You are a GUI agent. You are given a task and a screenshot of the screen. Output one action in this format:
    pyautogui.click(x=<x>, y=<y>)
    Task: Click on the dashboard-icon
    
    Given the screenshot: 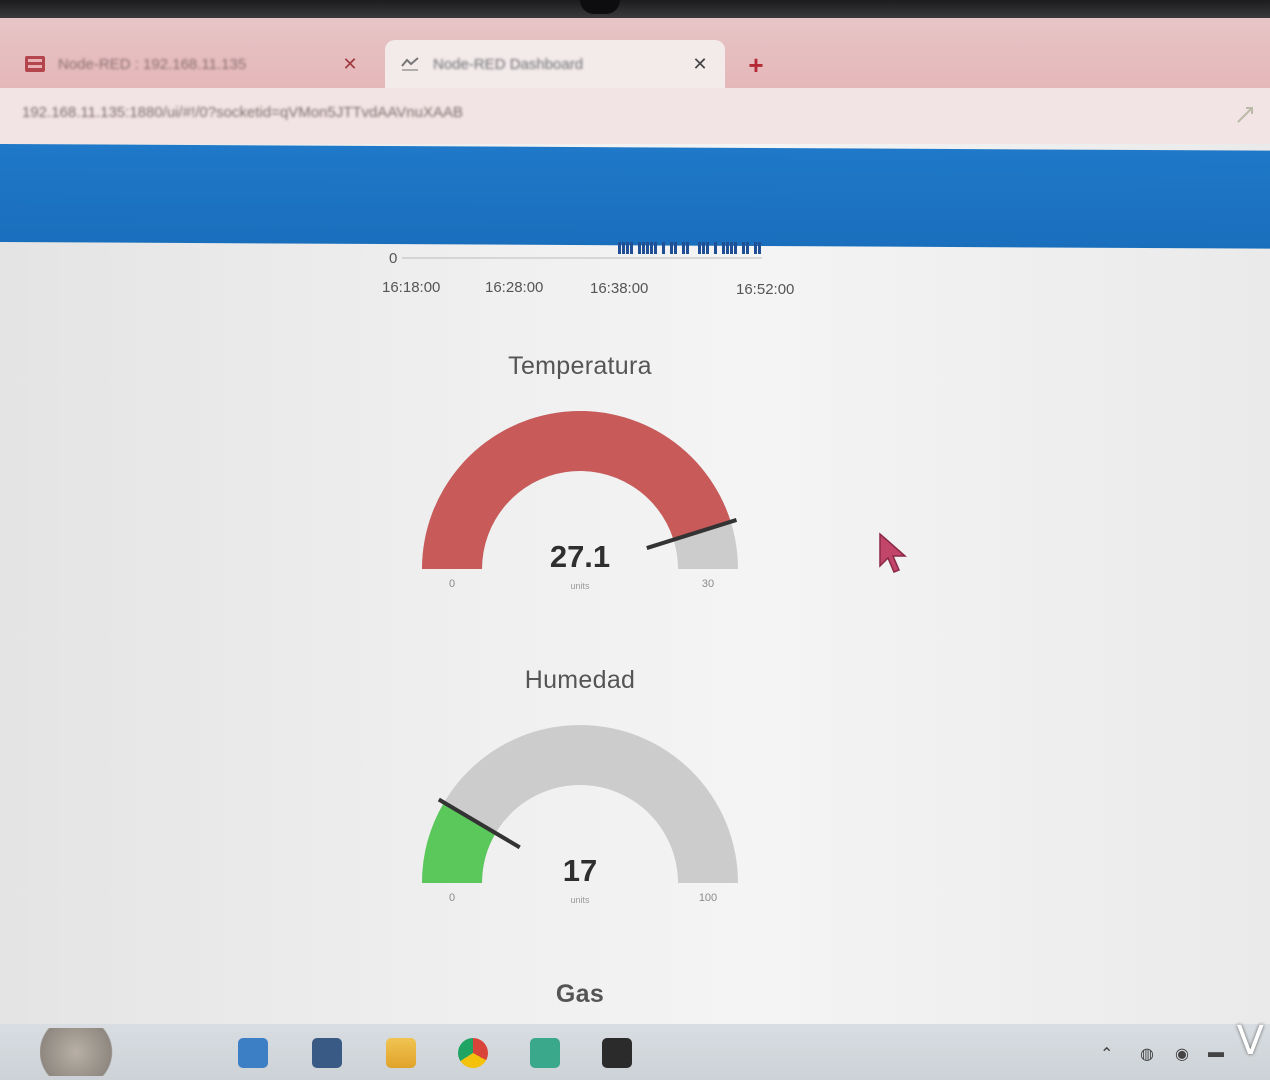 What is the action you would take?
    pyautogui.click(x=410, y=64)
    